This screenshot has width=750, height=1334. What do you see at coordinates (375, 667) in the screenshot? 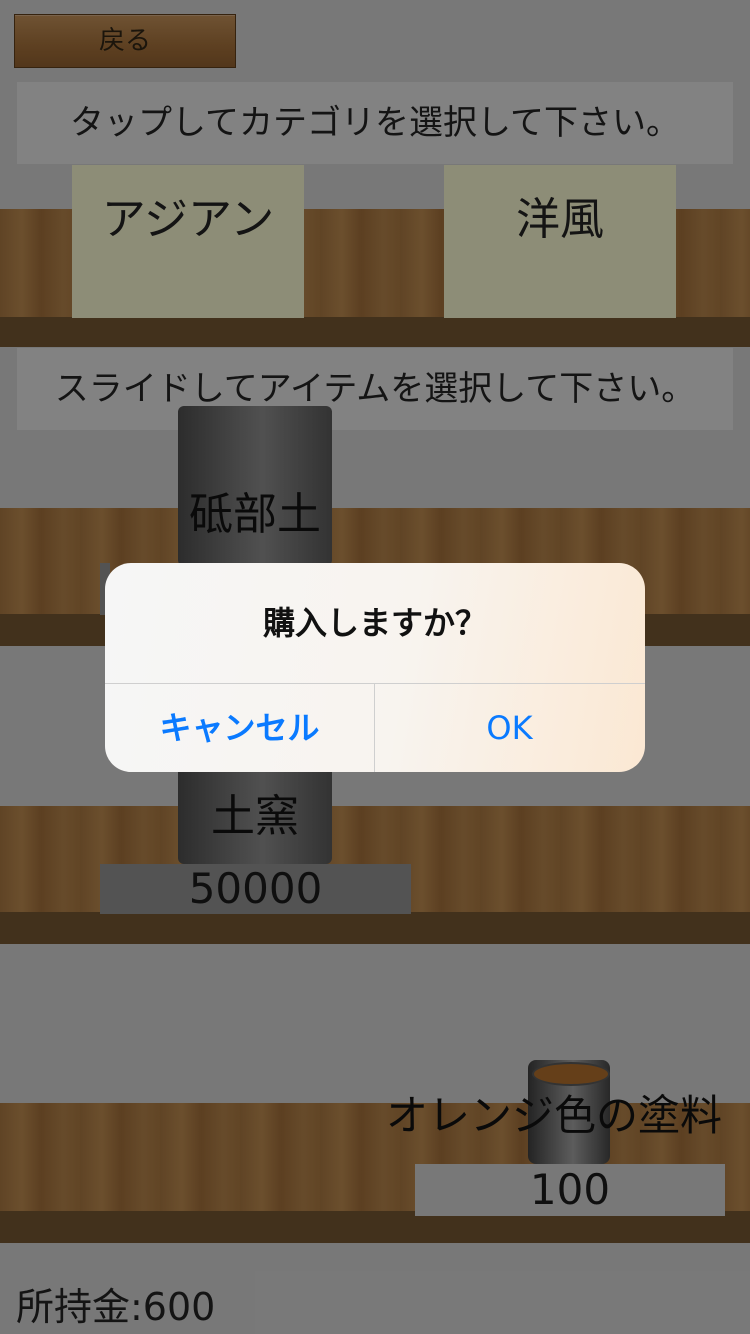
I see `purchase-alert: 購入しますか？ キャンセル OK` at bounding box center [375, 667].